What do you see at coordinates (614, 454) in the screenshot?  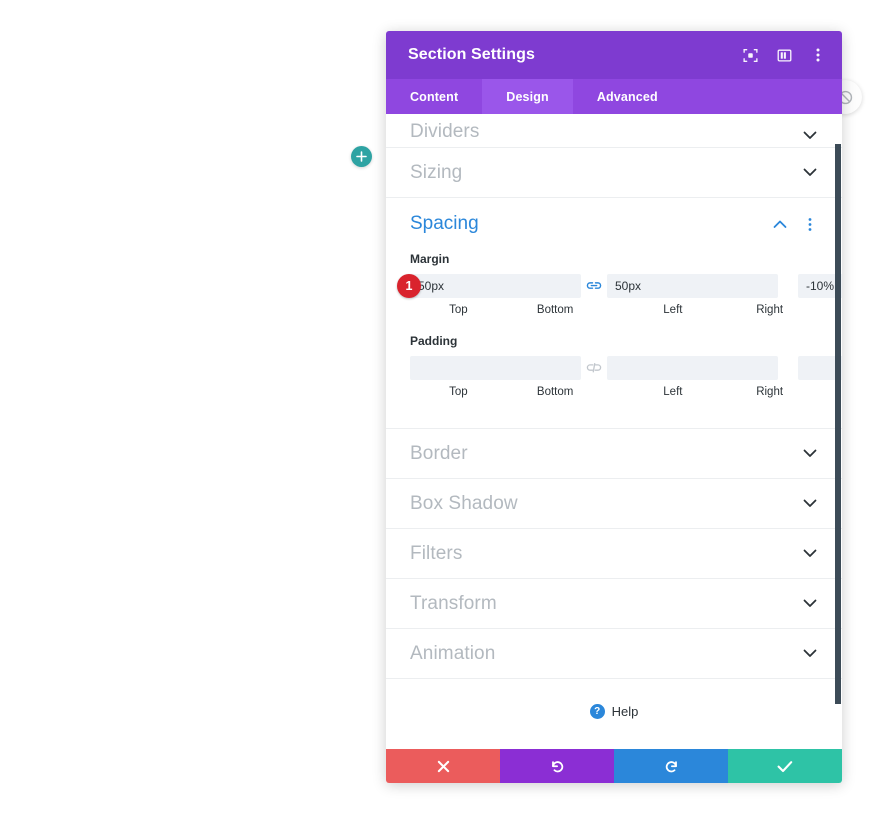 I see `section-row-border: Border` at bounding box center [614, 454].